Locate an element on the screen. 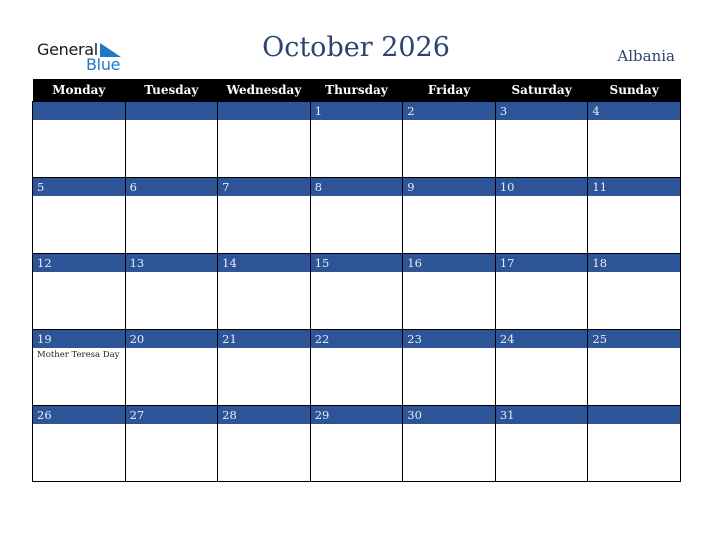 This screenshot has height=550, width=712. day-number: 16 is located at coordinates (449, 263).